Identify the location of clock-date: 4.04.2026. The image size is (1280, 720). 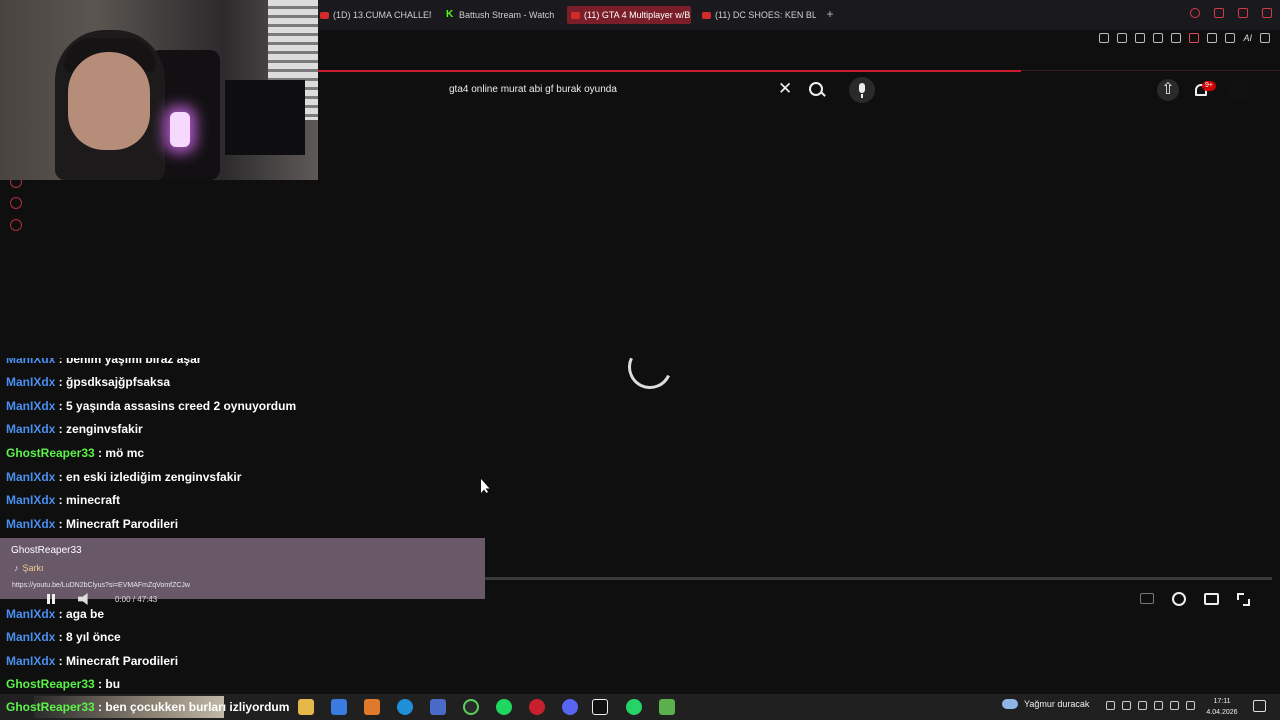
(1222, 712).